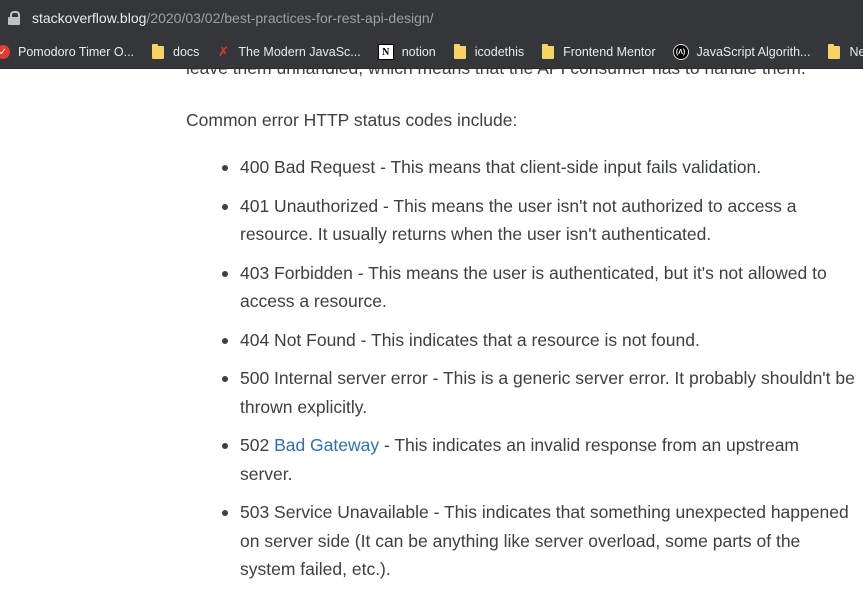  I want to click on bookmark-label: NeogC, so click(856, 52).